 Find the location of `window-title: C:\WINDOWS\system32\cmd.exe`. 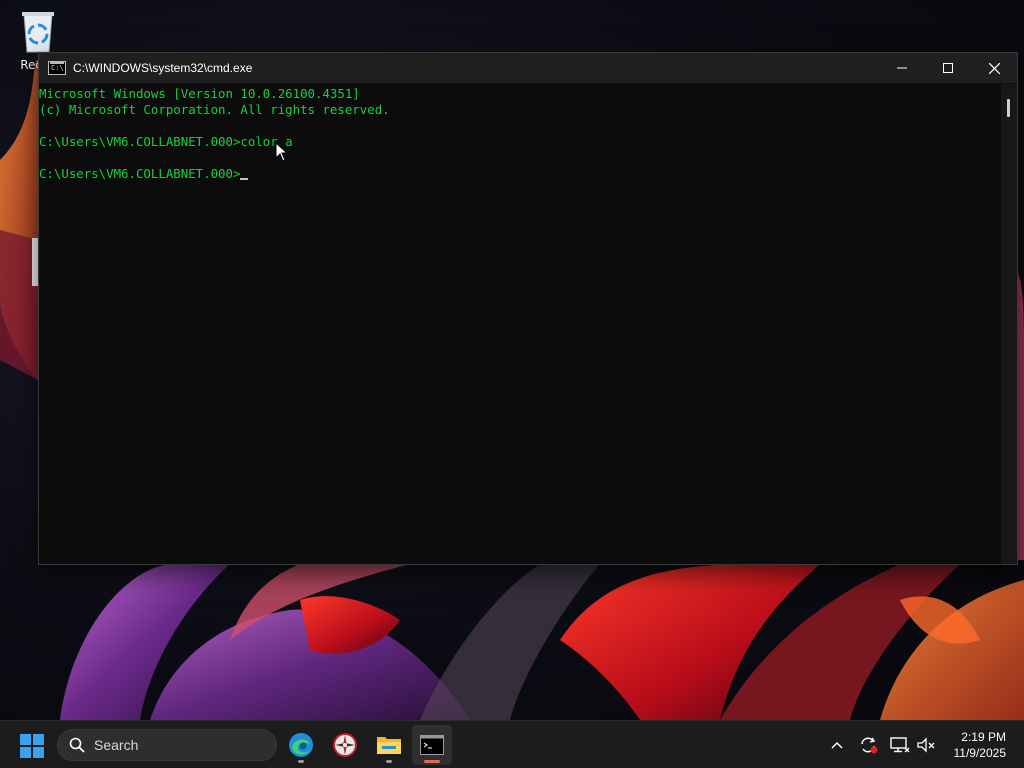

window-title: C:\WINDOWS\system32\cmd.exe is located at coordinates (163, 68).